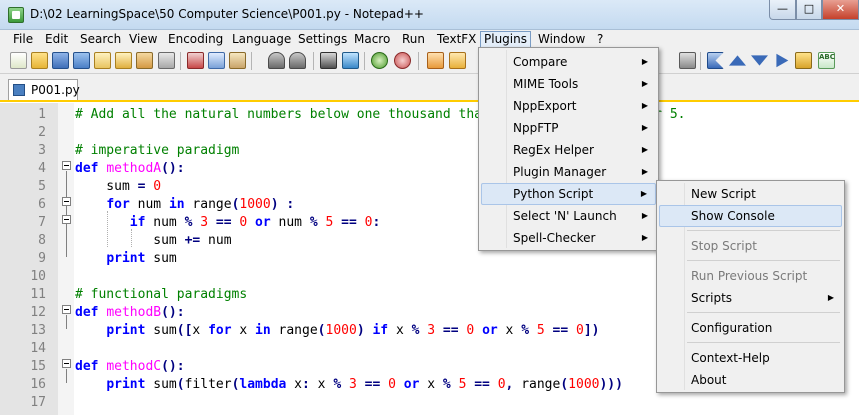 The height and width of the screenshot is (415, 859). I want to click on menu-window: Window, so click(561, 39).